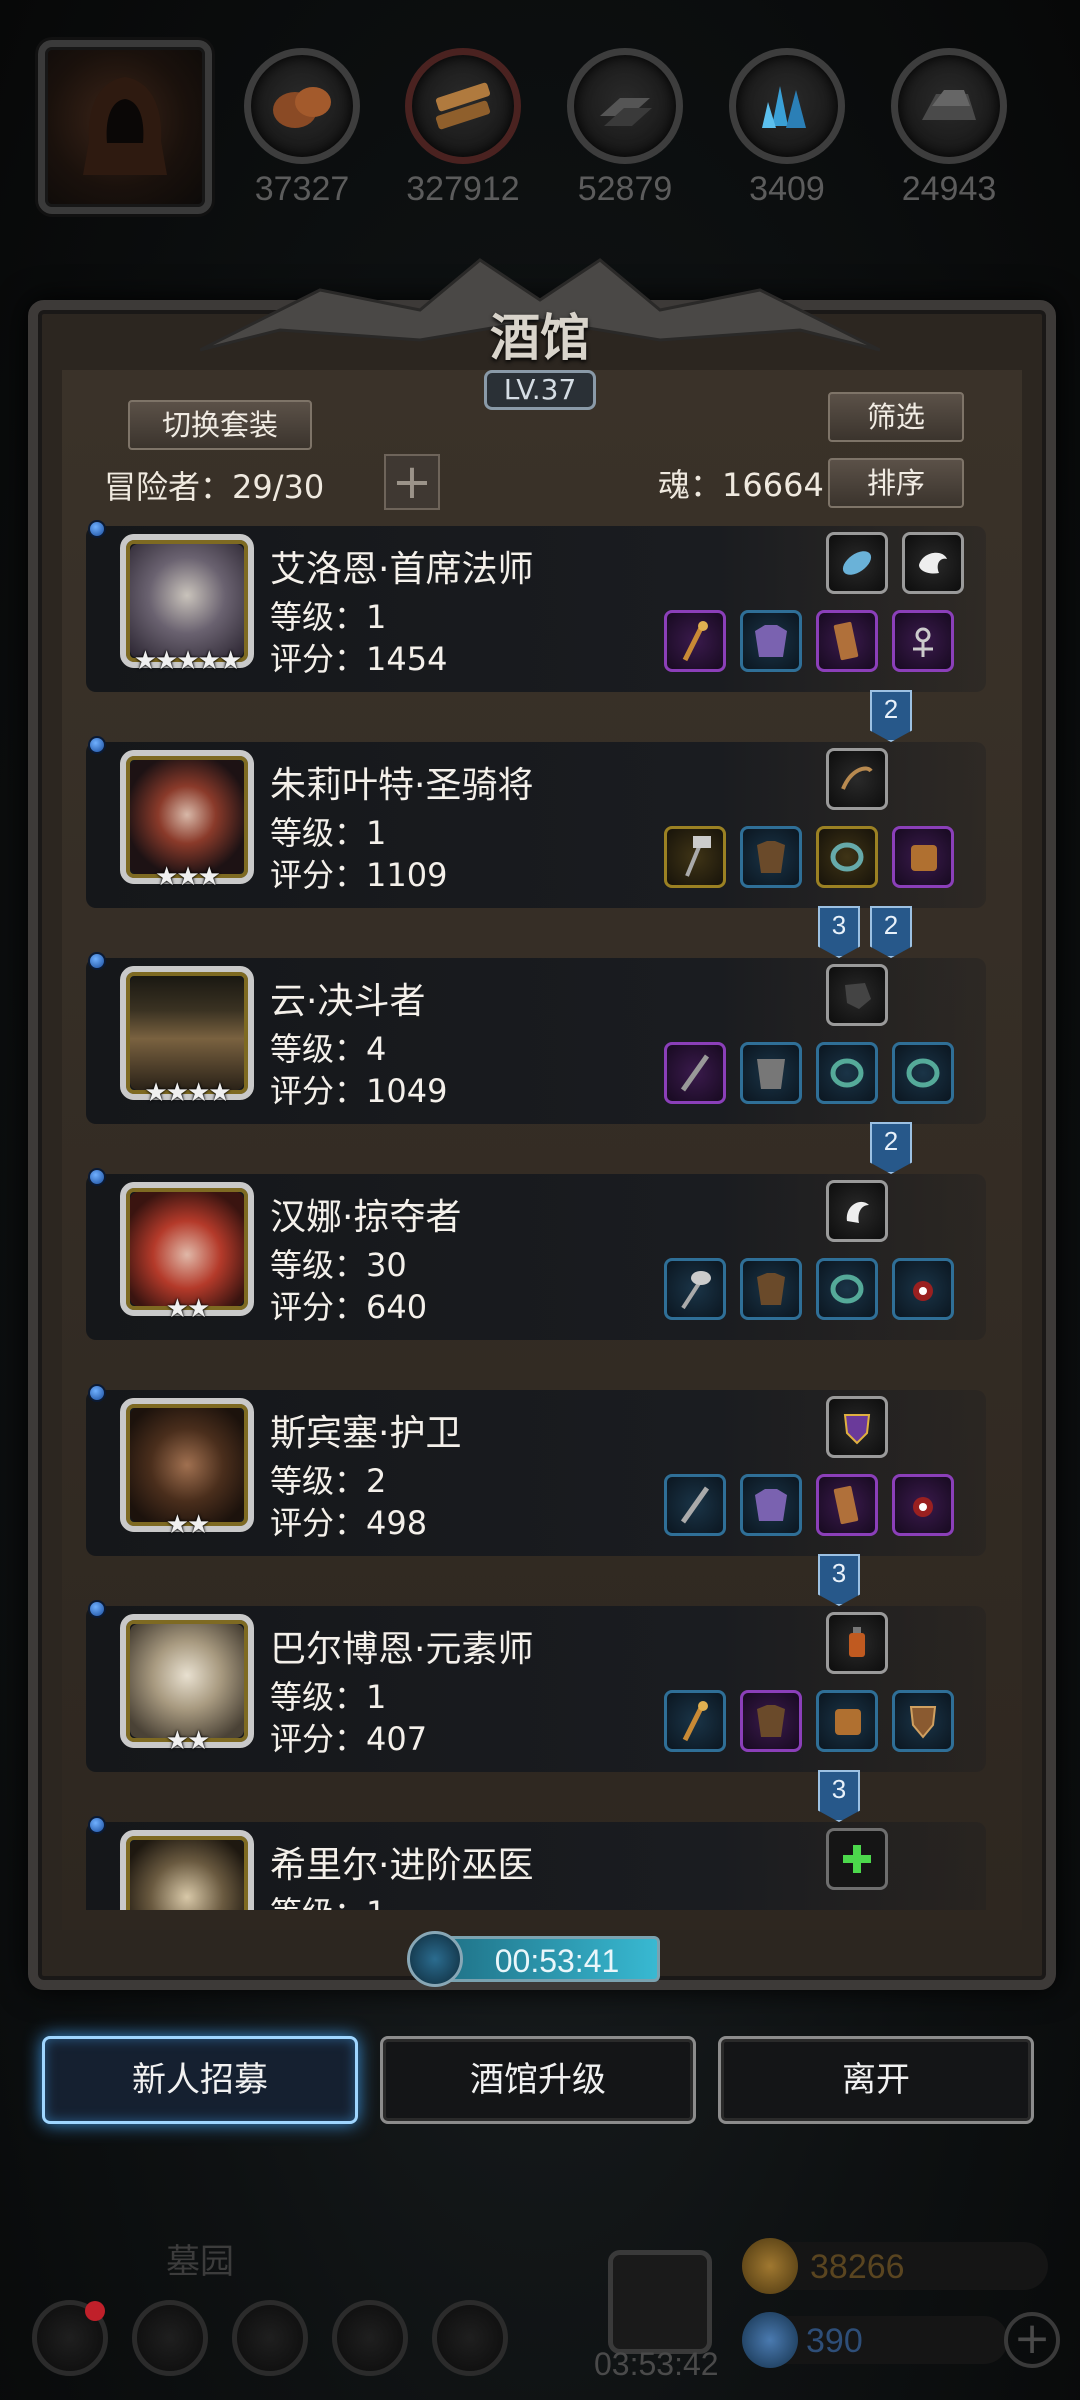 This screenshot has width=1080, height=2400. Describe the element at coordinates (839, 1796) in the screenshot. I see `upgrade-badge: 3` at that location.